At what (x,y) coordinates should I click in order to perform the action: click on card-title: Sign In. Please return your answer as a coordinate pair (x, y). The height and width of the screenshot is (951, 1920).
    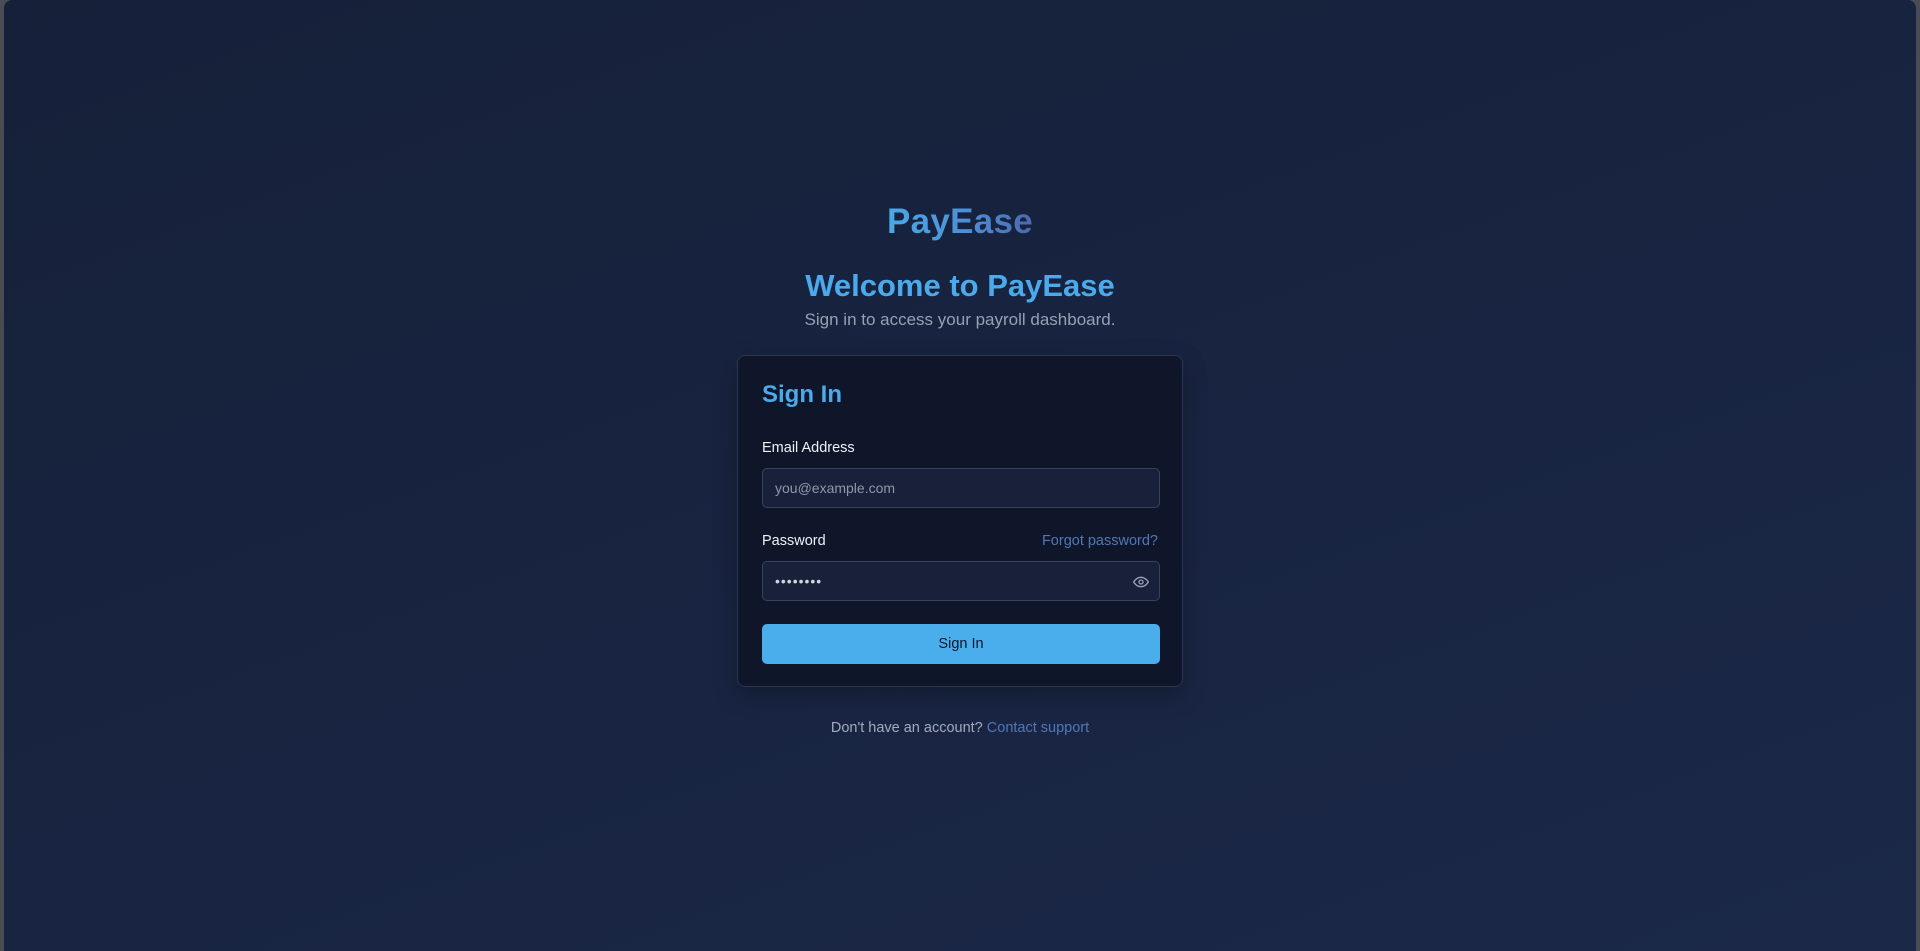
    Looking at the image, I should click on (802, 394).